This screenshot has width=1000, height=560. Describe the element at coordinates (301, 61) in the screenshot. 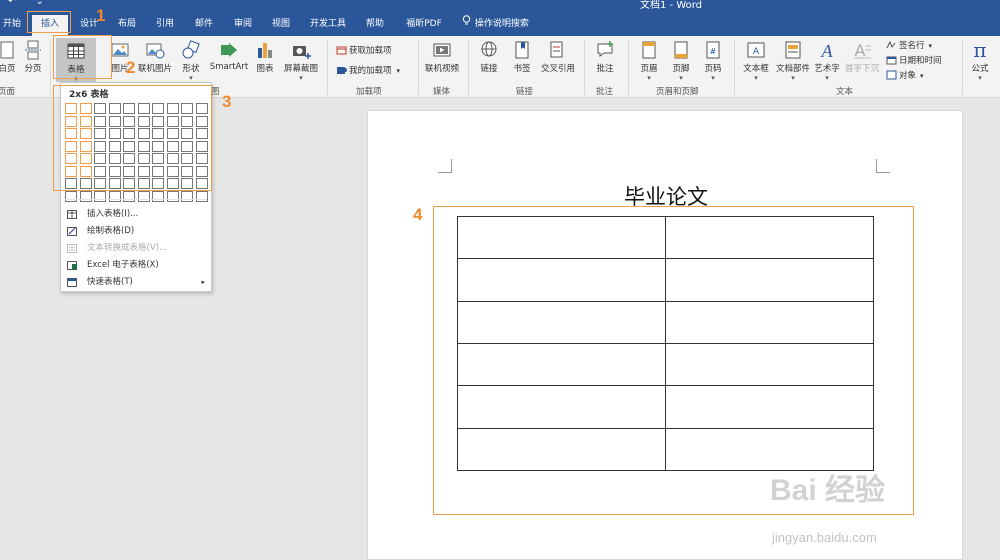

I see `screenshot-button: 屏幕截图 ▾` at that location.